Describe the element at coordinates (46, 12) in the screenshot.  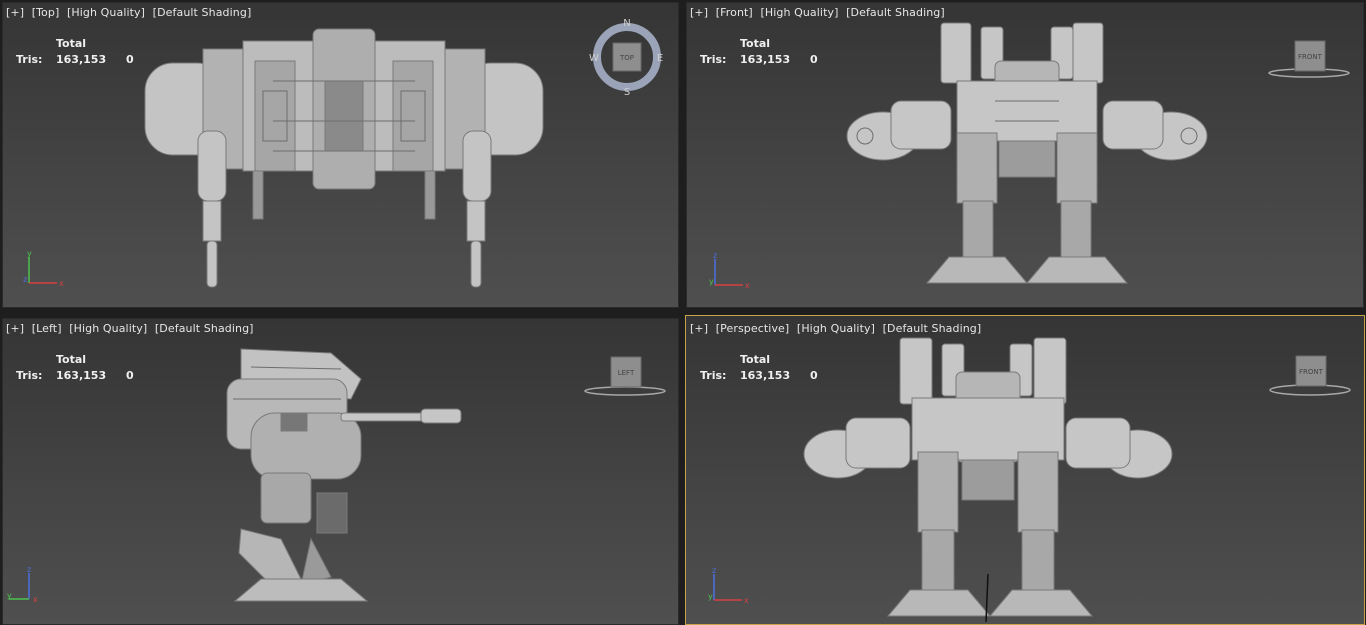
I see `viewport-point-of-view: [Top]` at that location.